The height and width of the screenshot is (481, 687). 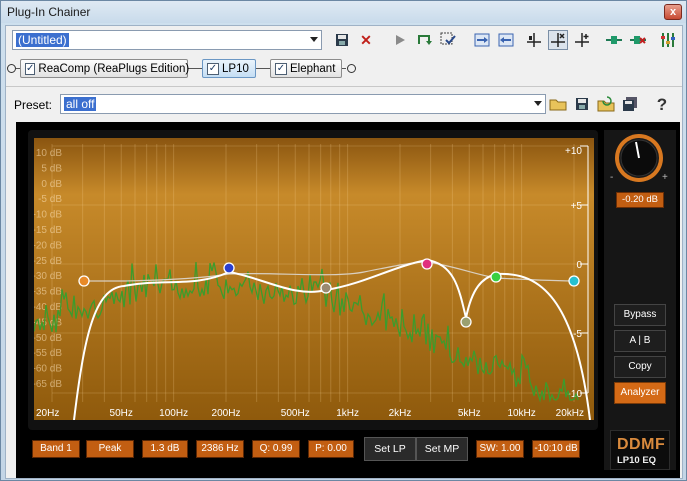 What do you see at coordinates (400, 413) in the screenshot?
I see `freq-label: 2kHz` at bounding box center [400, 413].